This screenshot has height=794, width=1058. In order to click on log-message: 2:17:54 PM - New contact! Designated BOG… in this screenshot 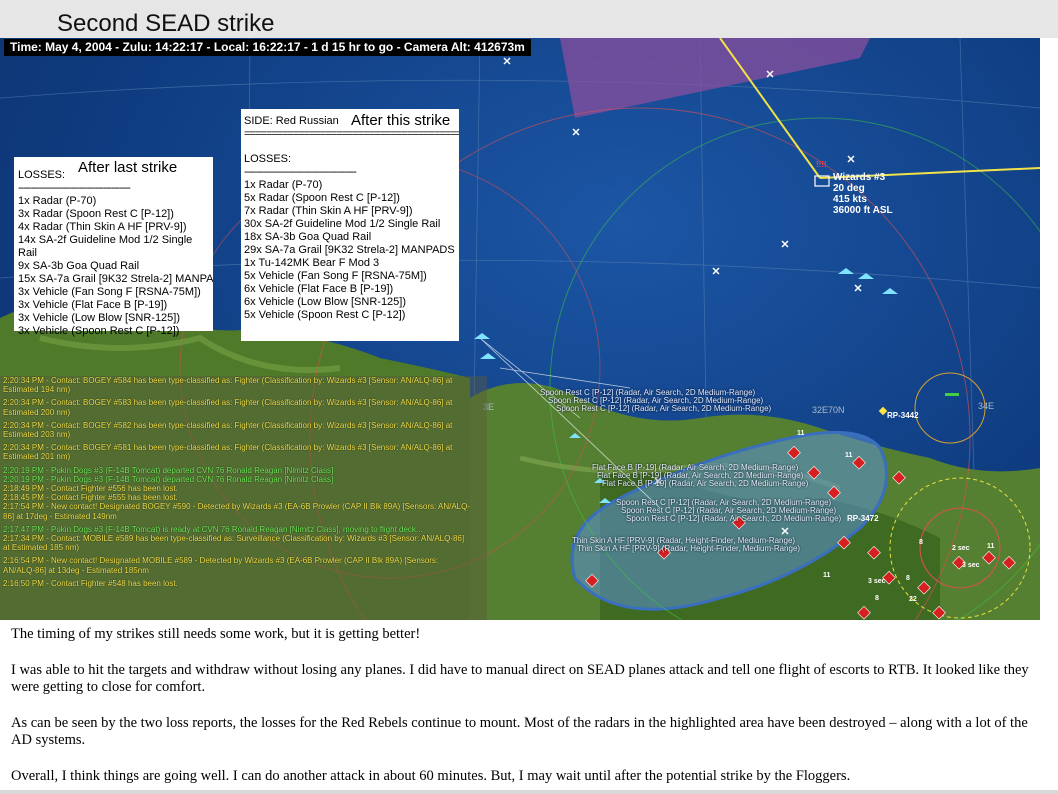, I will do `click(237, 507)`.